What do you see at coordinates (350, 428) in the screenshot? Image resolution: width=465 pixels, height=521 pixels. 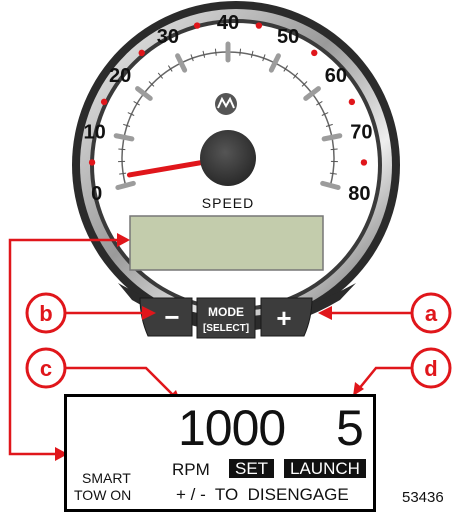 I see `launch-value: 5` at bounding box center [350, 428].